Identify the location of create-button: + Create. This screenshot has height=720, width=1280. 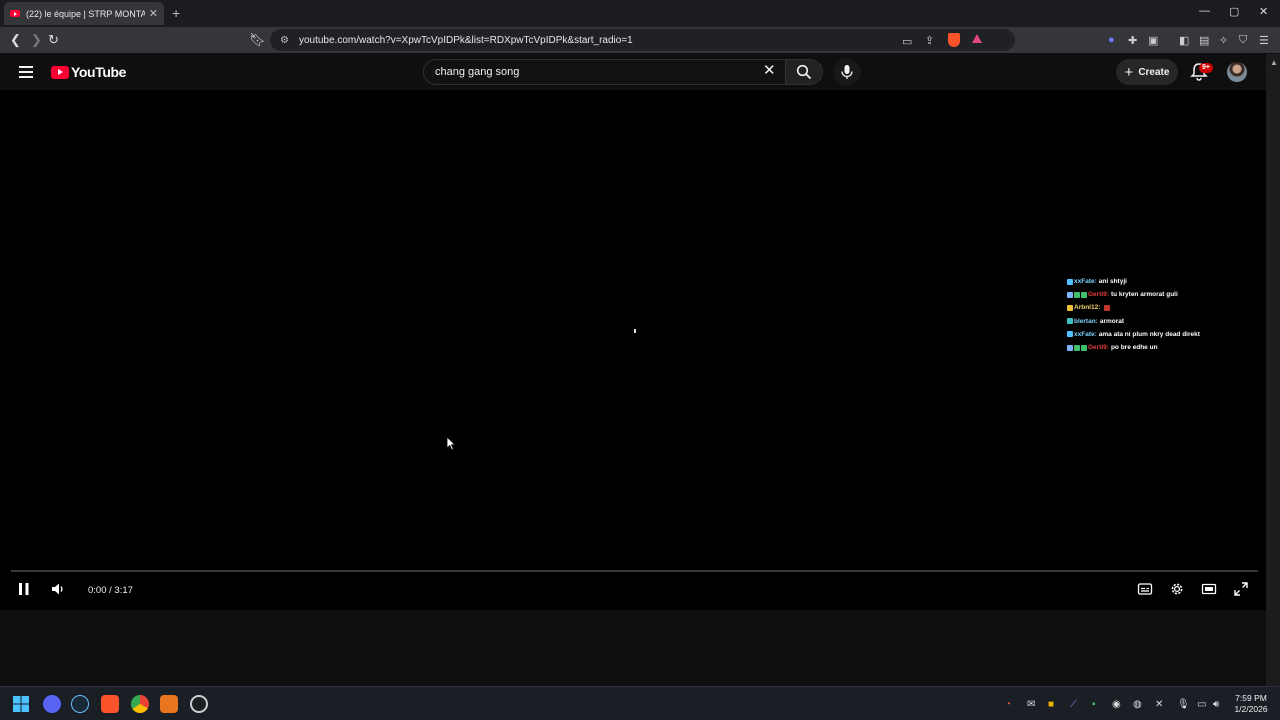
(1147, 72).